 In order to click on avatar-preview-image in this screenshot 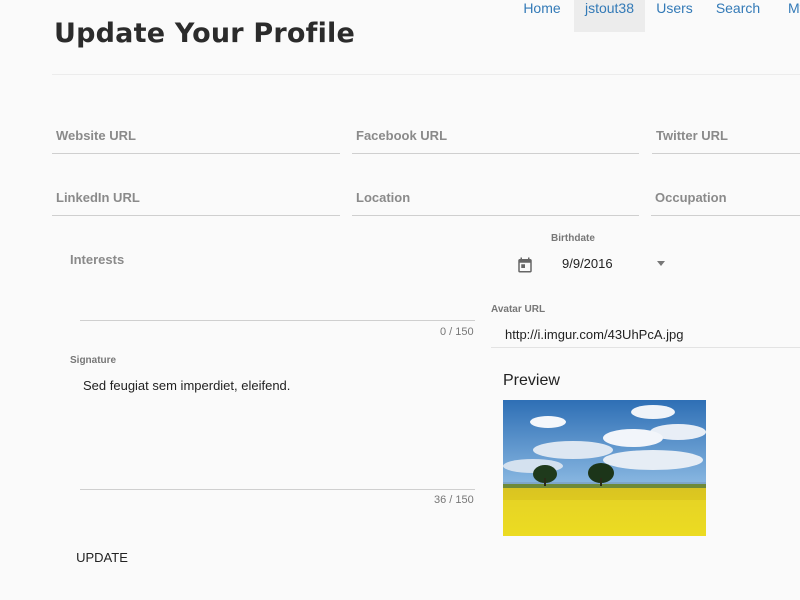, I will do `click(604, 468)`.